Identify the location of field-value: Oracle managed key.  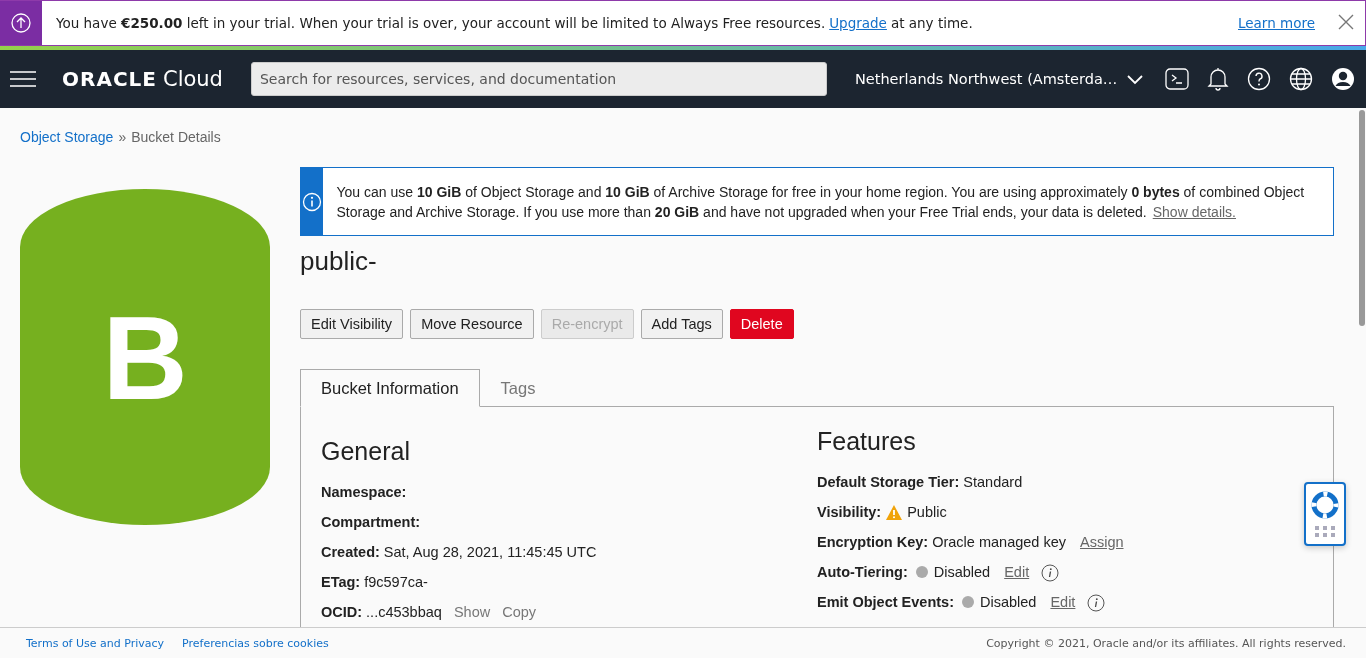
(999, 542).